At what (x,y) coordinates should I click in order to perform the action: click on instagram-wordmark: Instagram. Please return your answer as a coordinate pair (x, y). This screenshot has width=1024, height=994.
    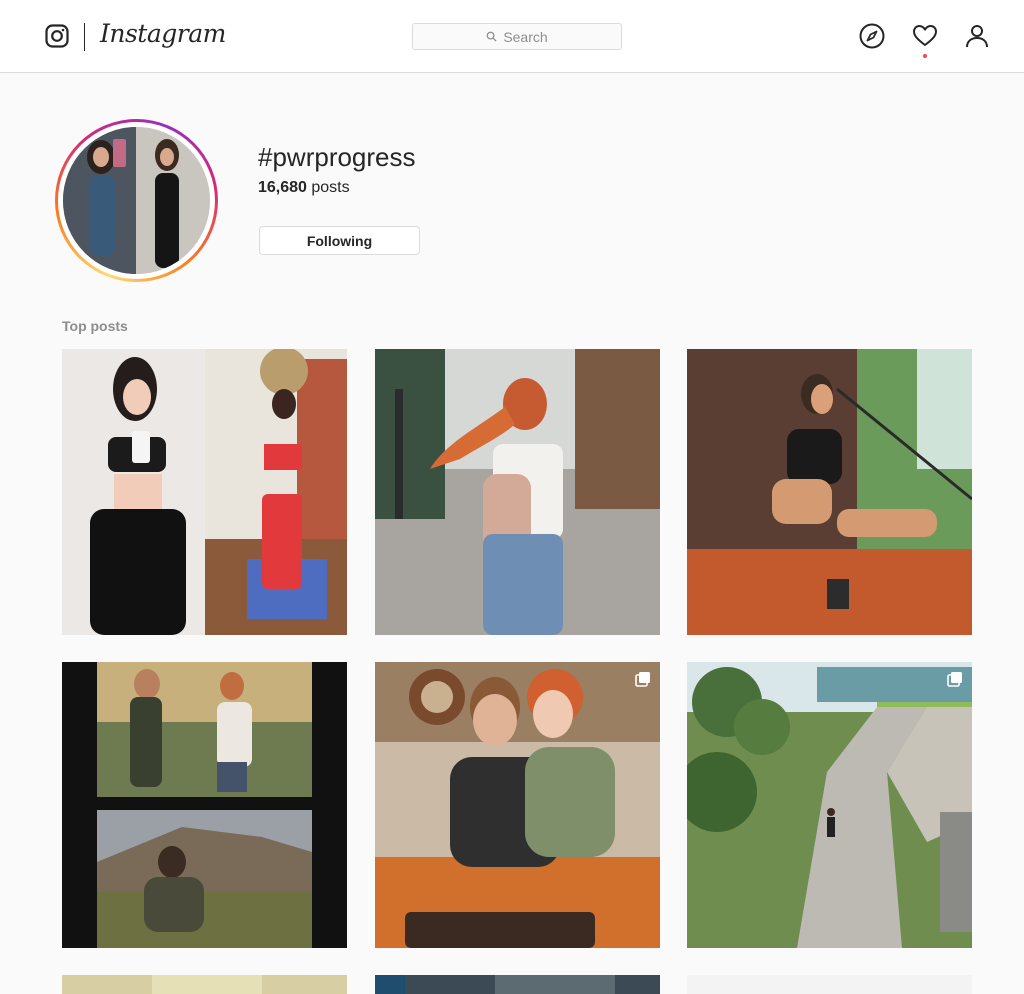
    Looking at the image, I should click on (163, 33).